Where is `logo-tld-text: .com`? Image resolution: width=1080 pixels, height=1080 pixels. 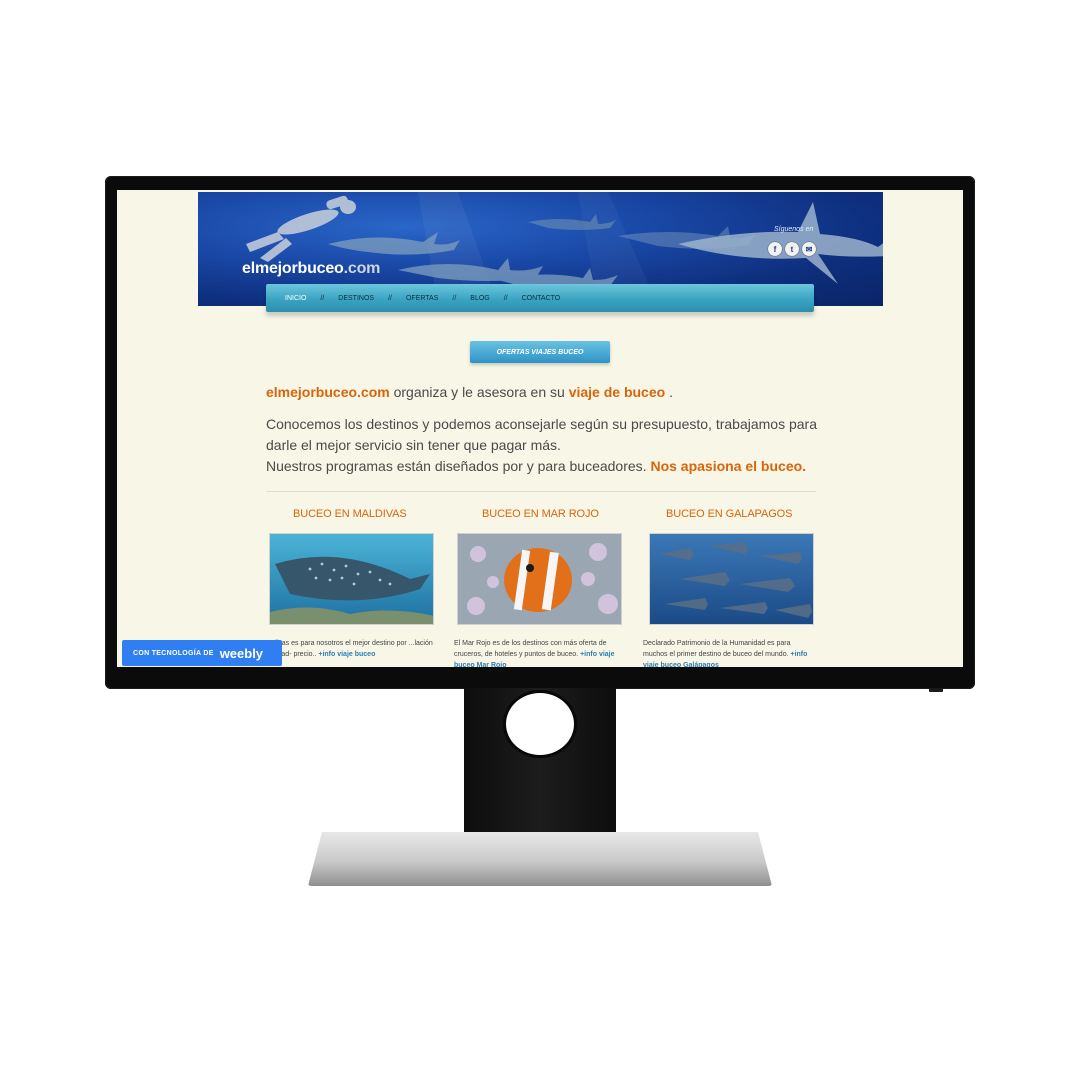
logo-tld-text: .com is located at coordinates (362, 268).